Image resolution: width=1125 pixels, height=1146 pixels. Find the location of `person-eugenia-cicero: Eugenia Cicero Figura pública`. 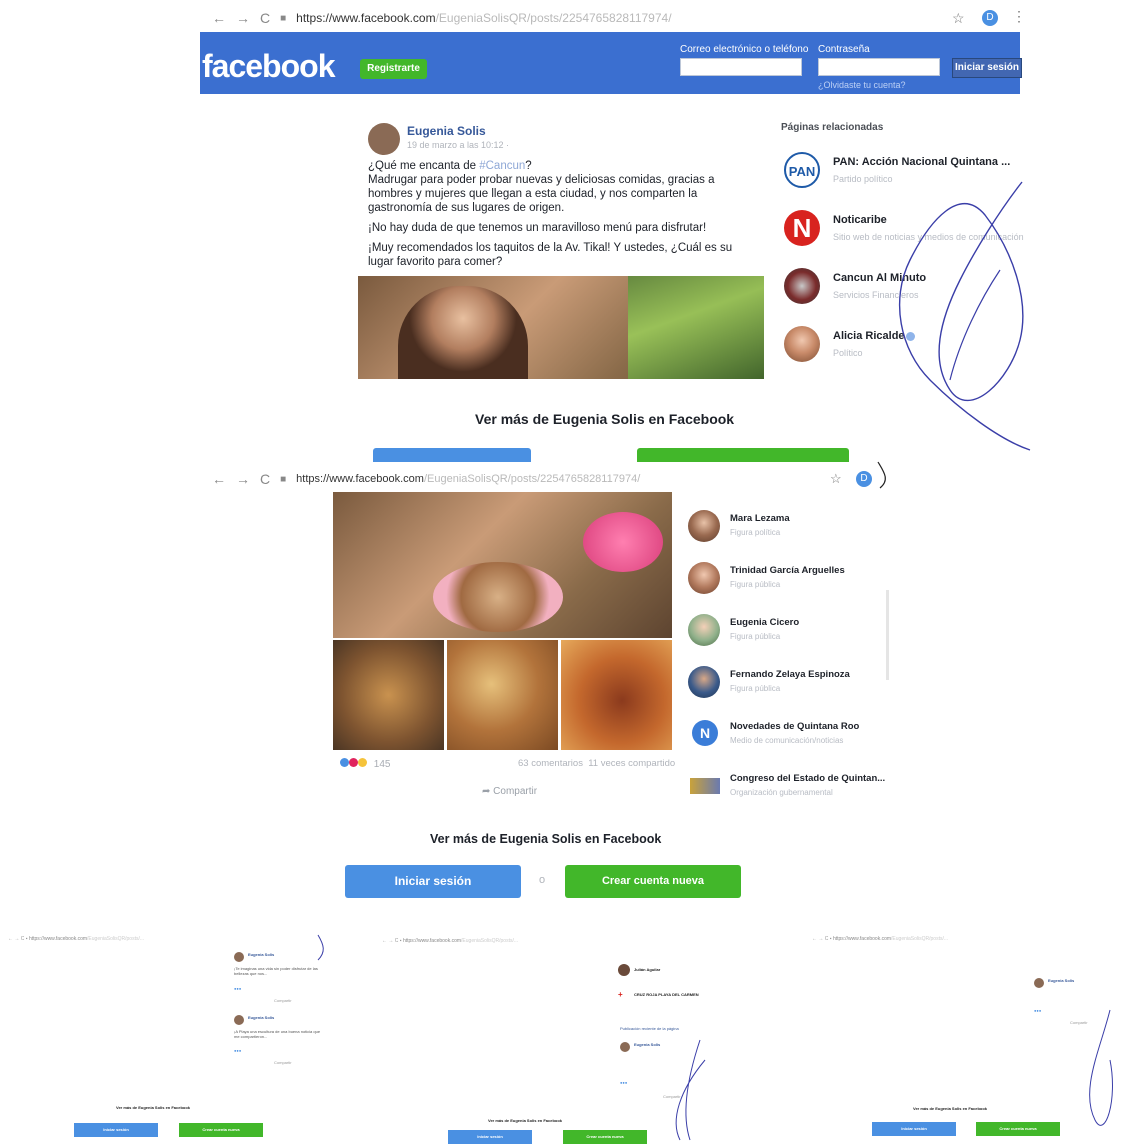

person-eugenia-cicero: Eugenia Cicero Figura pública is located at coordinates (786, 630).